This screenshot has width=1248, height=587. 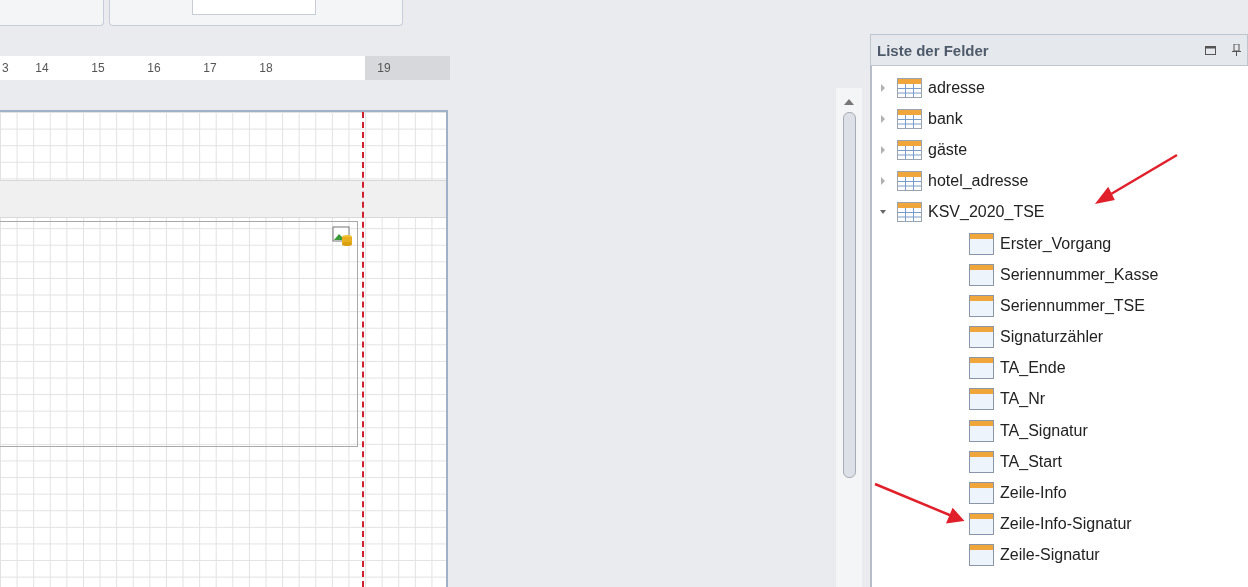 I want to click on tree-item: bank, so click(x=1060, y=119).